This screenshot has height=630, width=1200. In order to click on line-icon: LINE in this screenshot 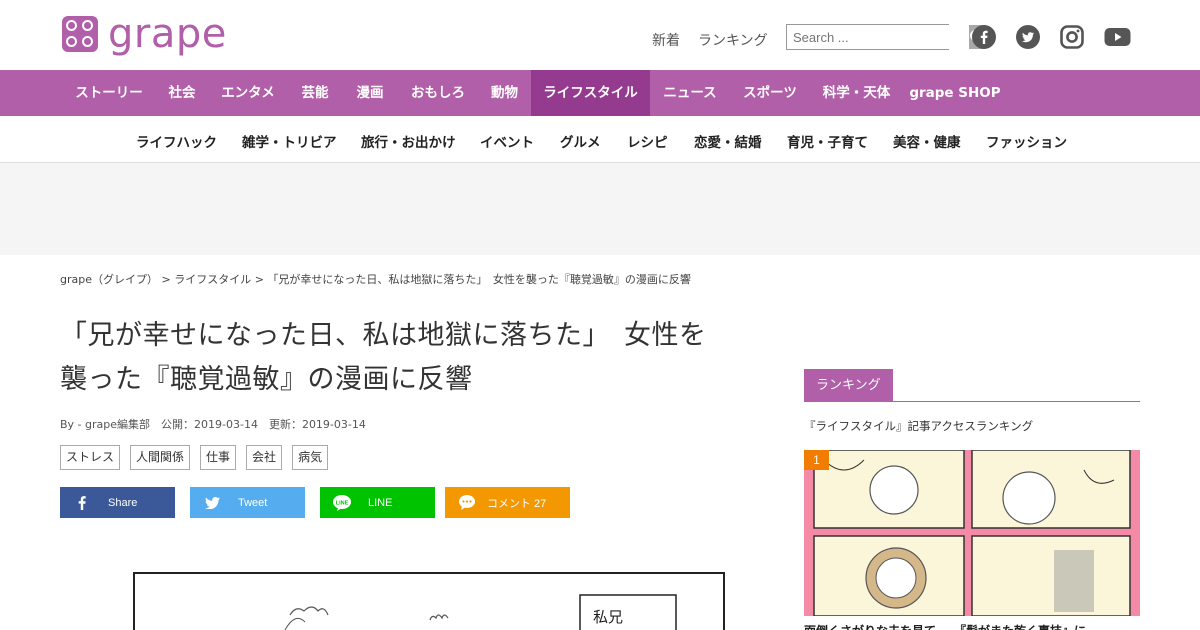, I will do `click(342, 502)`.